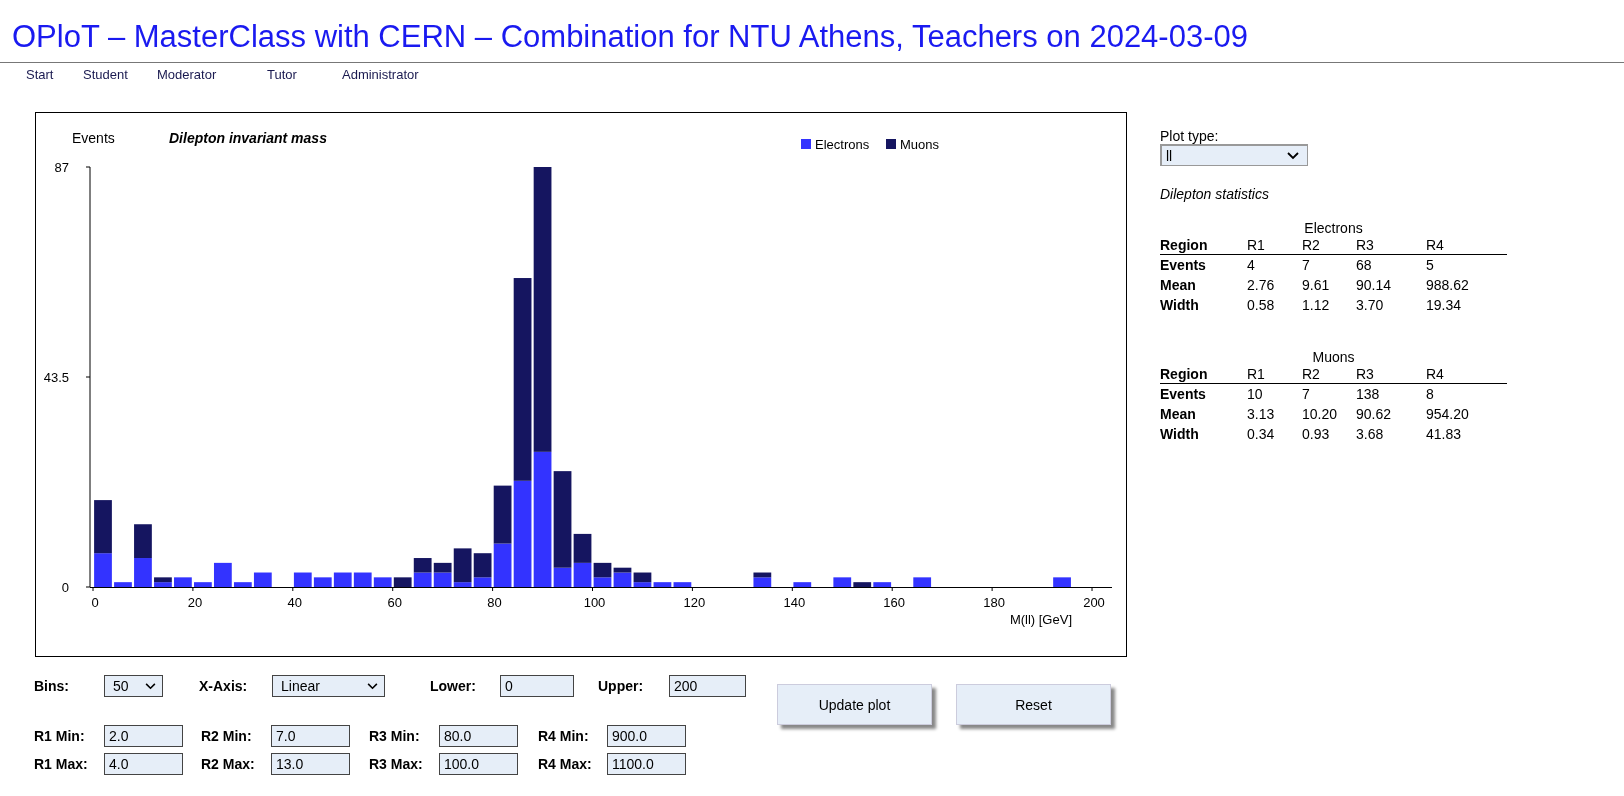 The height and width of the screenshot is (796, 1624). Describe the element at coordinates (56, 377) in the screenshot. I see `y-tick-label: 43.5` at that location.